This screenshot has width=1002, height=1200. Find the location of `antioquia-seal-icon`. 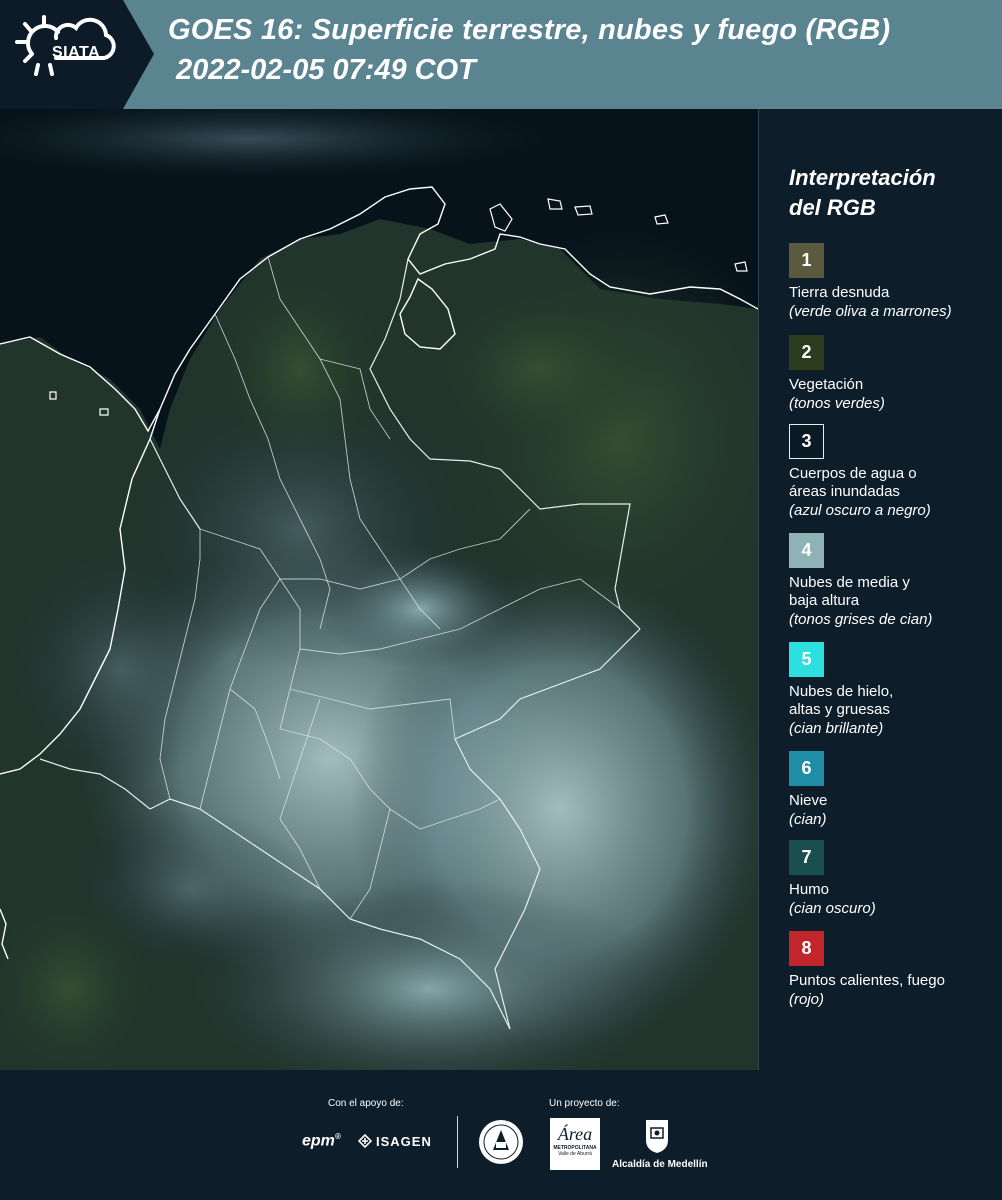

antioquia-seal-icon is located at coordinates (501, 1142).